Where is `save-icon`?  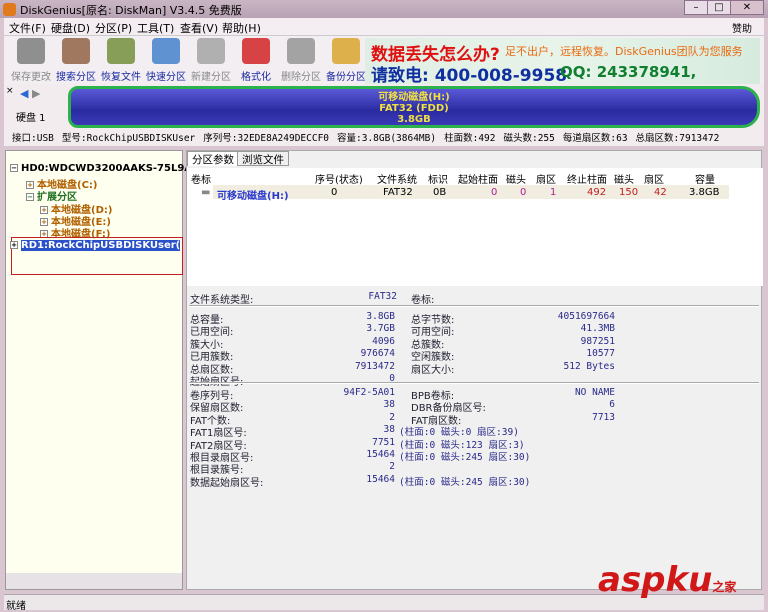
save-icon is located at coordinates (31, 51).